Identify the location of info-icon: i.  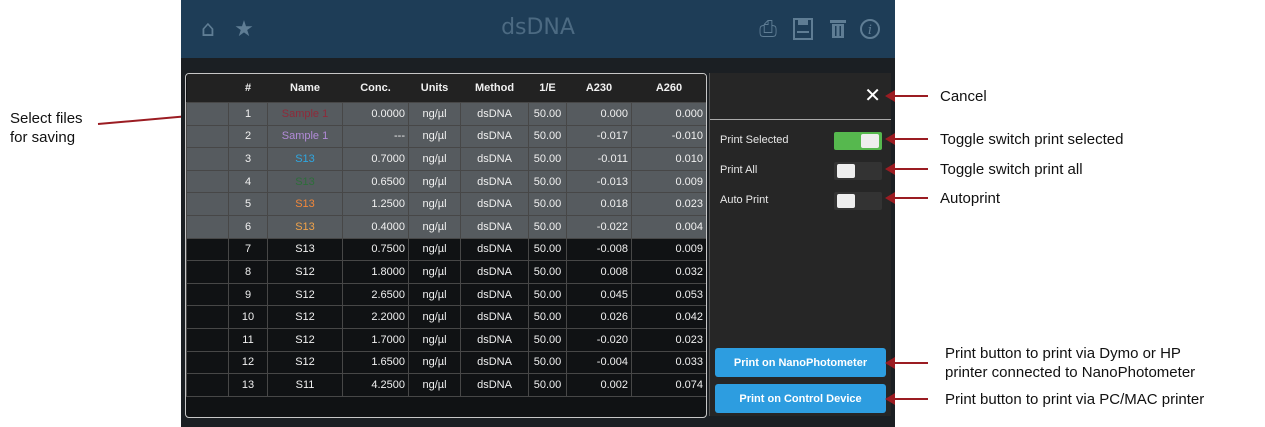
(870, 29).